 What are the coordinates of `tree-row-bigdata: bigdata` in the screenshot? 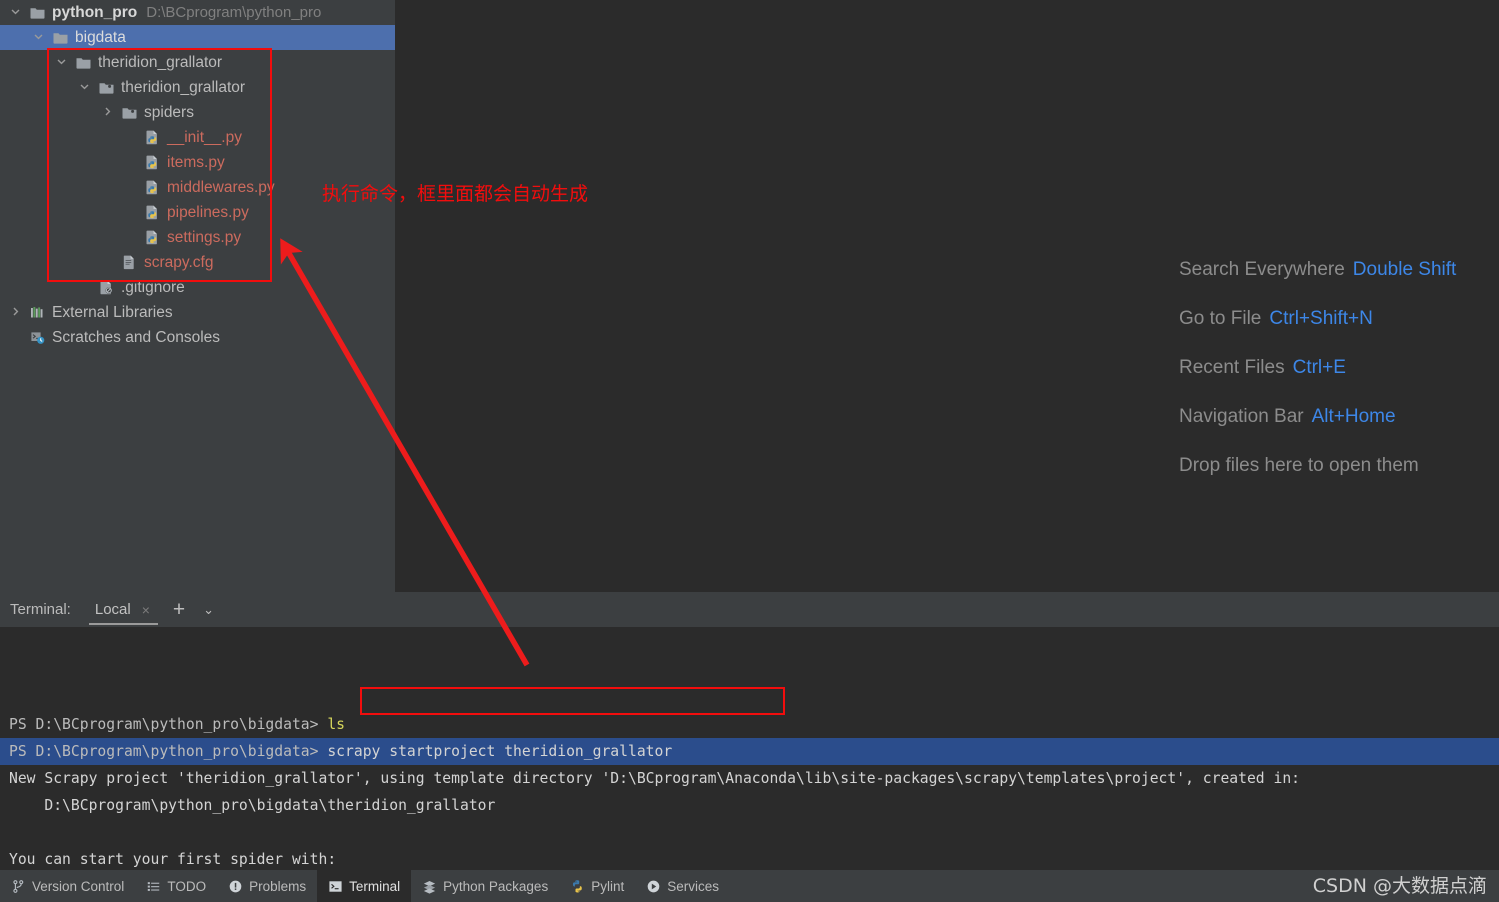 It's located at (197, 37).